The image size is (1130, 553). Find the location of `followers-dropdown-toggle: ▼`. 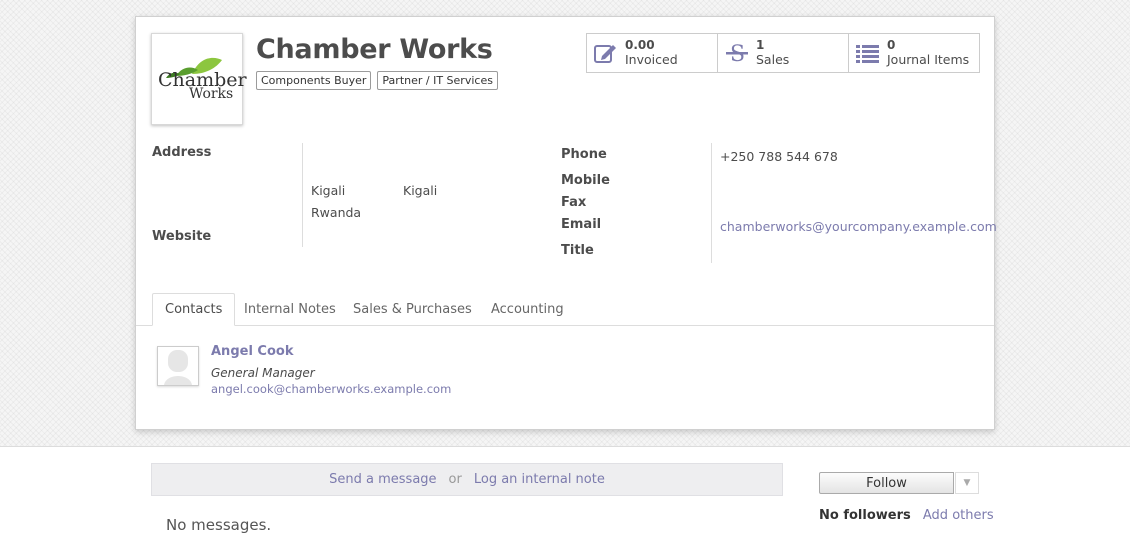

followers-dropdown-toggle: ▼ is located at coordinates (967, 483).